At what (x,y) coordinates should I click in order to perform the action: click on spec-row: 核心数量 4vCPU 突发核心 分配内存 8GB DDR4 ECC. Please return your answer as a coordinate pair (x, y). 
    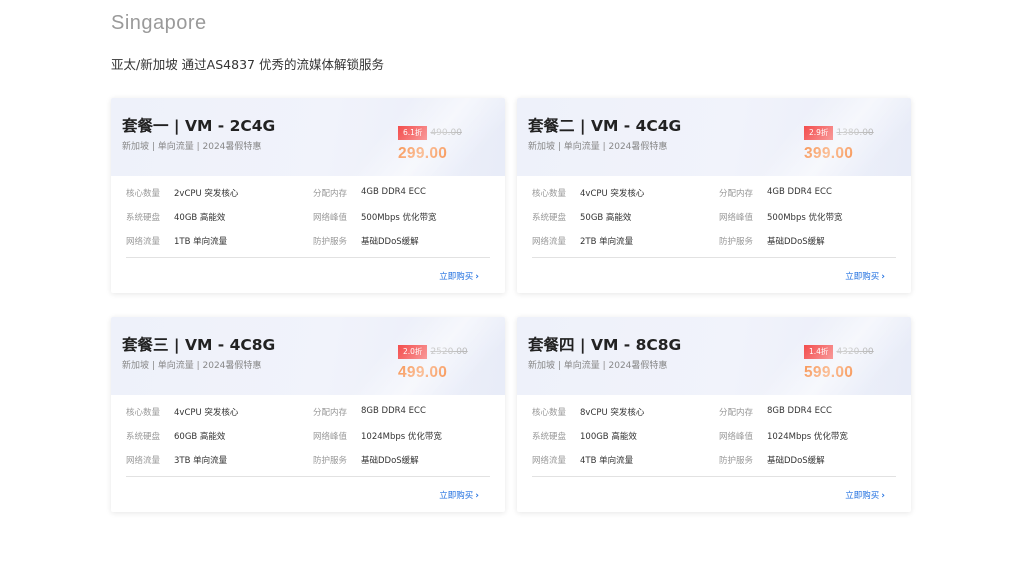
    Looking at the image, I should click on (308, 418).